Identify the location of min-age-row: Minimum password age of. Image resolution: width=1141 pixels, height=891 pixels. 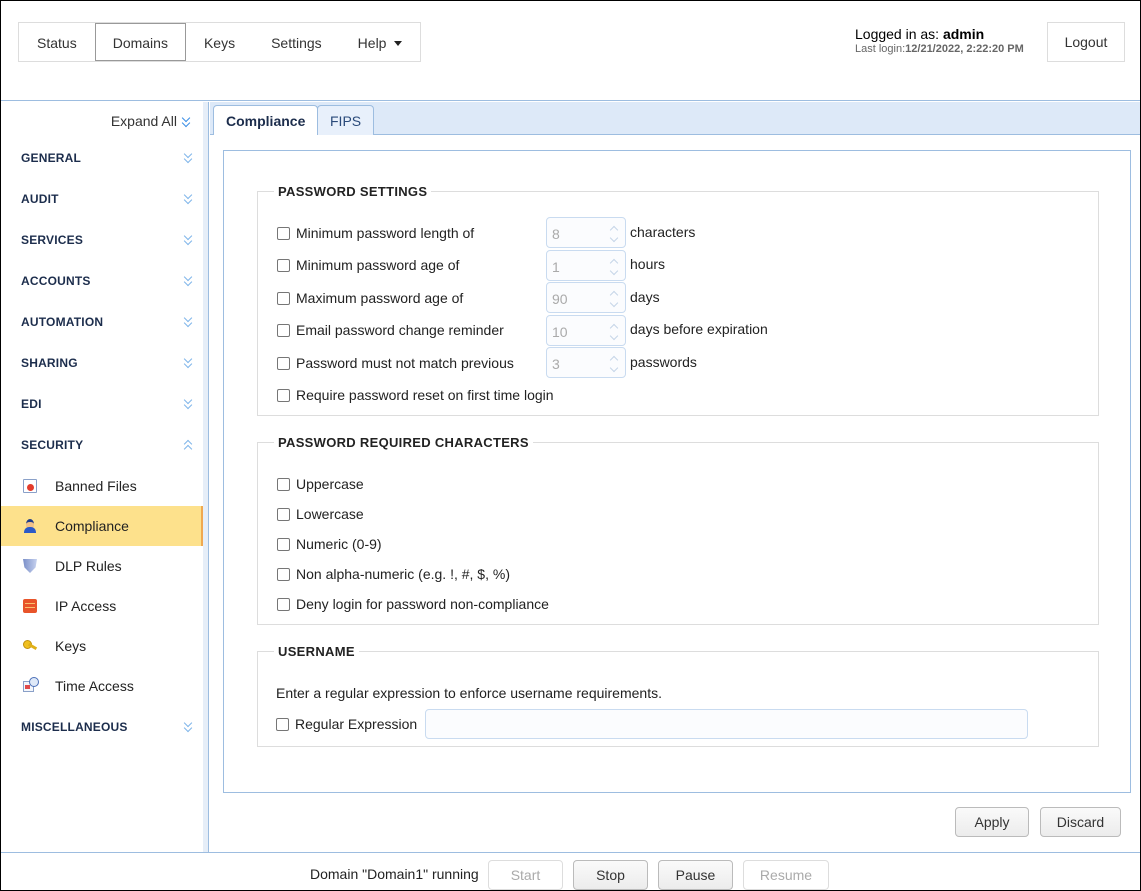
(368, 265).